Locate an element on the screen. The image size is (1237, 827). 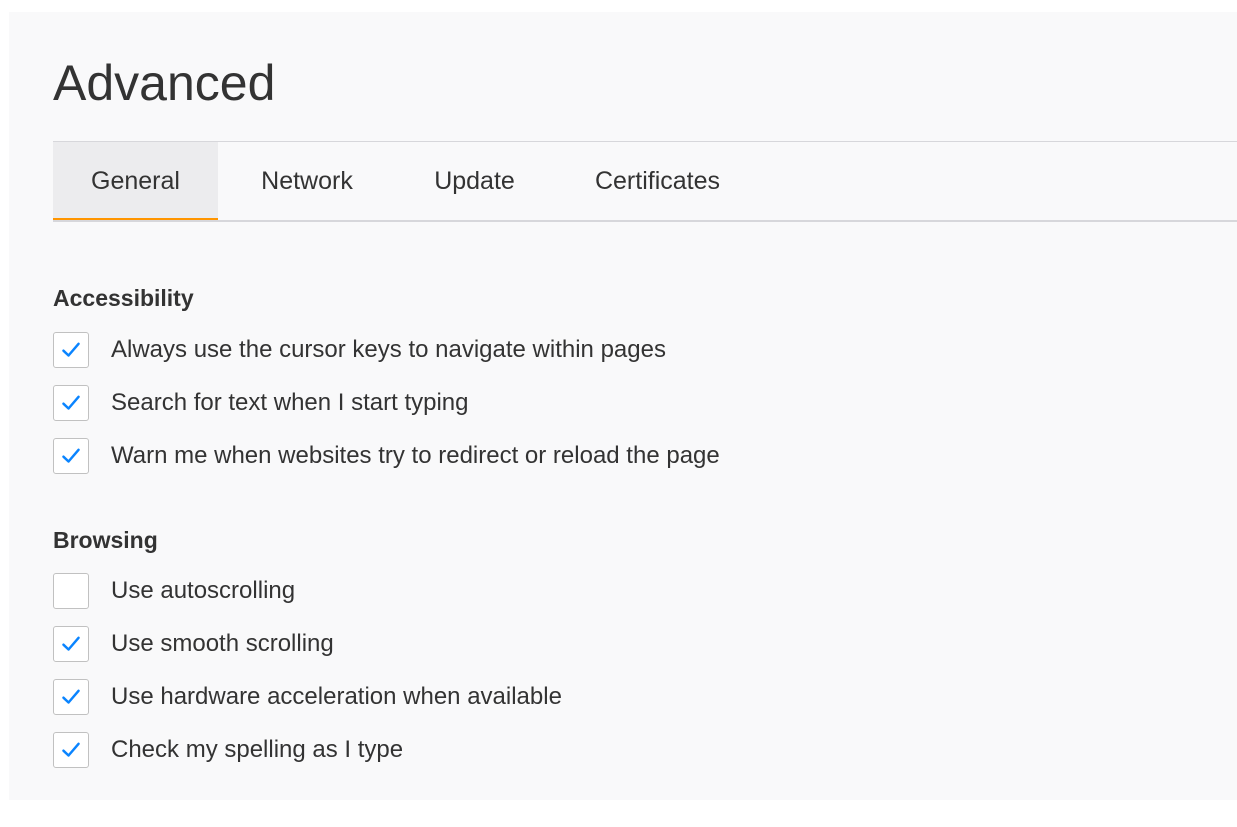
checkbox-cursor-keys is located at coordinates (71, 350).